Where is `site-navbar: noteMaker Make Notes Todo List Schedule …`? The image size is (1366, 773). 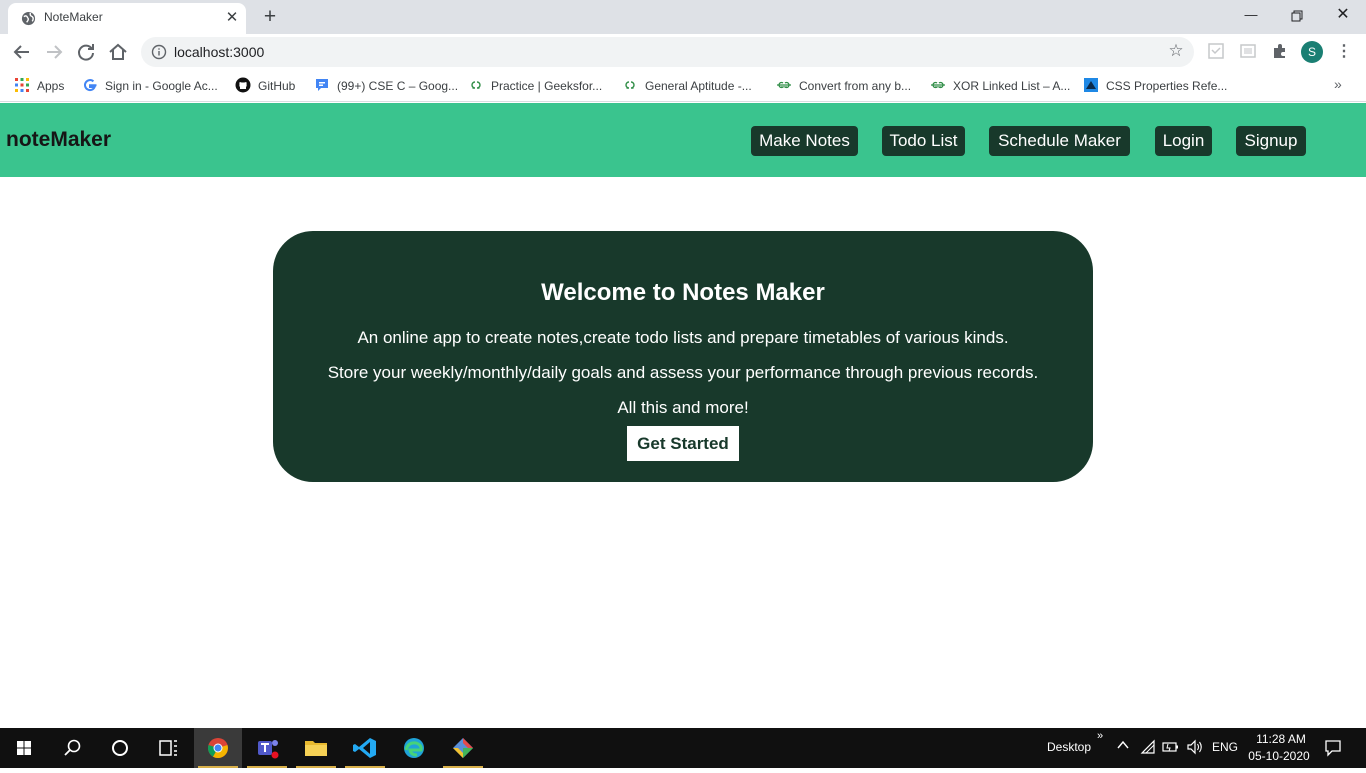
site-navbar: noteMaker Make Notes Todo List Schedule … is located at coordinates (683, 140).